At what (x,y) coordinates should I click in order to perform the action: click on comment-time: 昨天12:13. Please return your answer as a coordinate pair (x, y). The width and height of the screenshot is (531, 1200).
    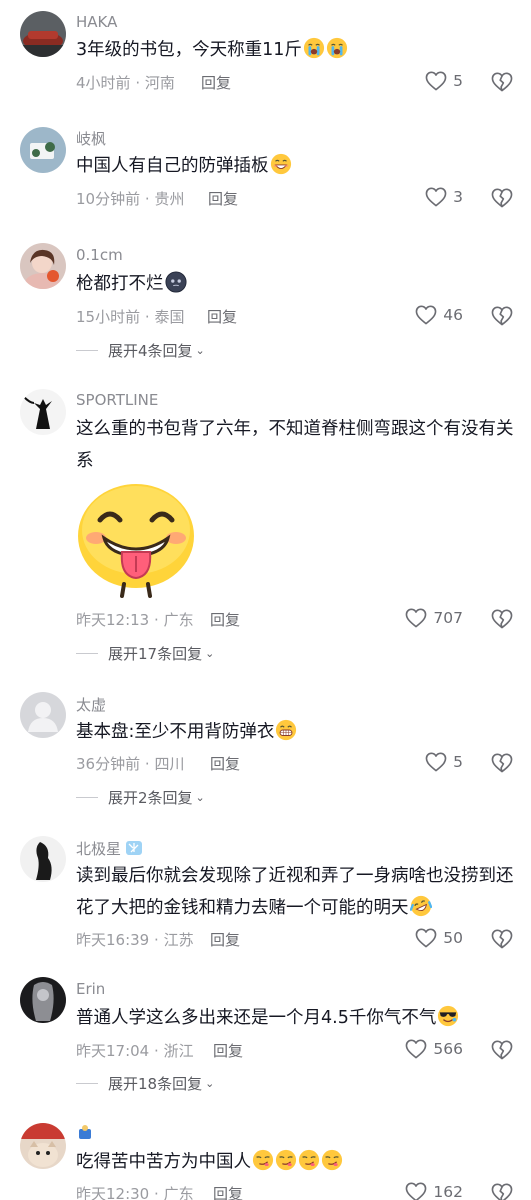
    Looking at the image, I should click on (113, 620).